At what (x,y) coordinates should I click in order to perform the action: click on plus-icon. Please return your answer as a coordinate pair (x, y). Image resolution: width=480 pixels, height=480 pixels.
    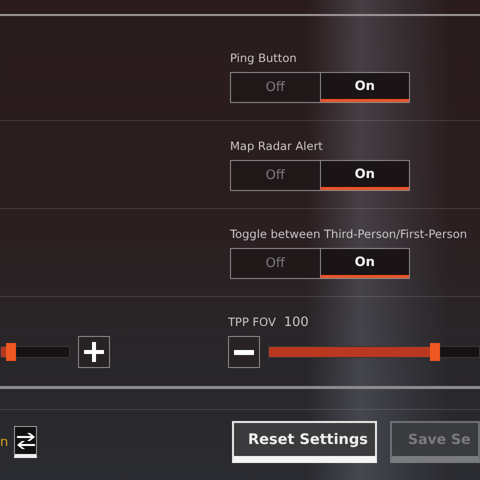
    Looking at the image, I should click on (94, 352).